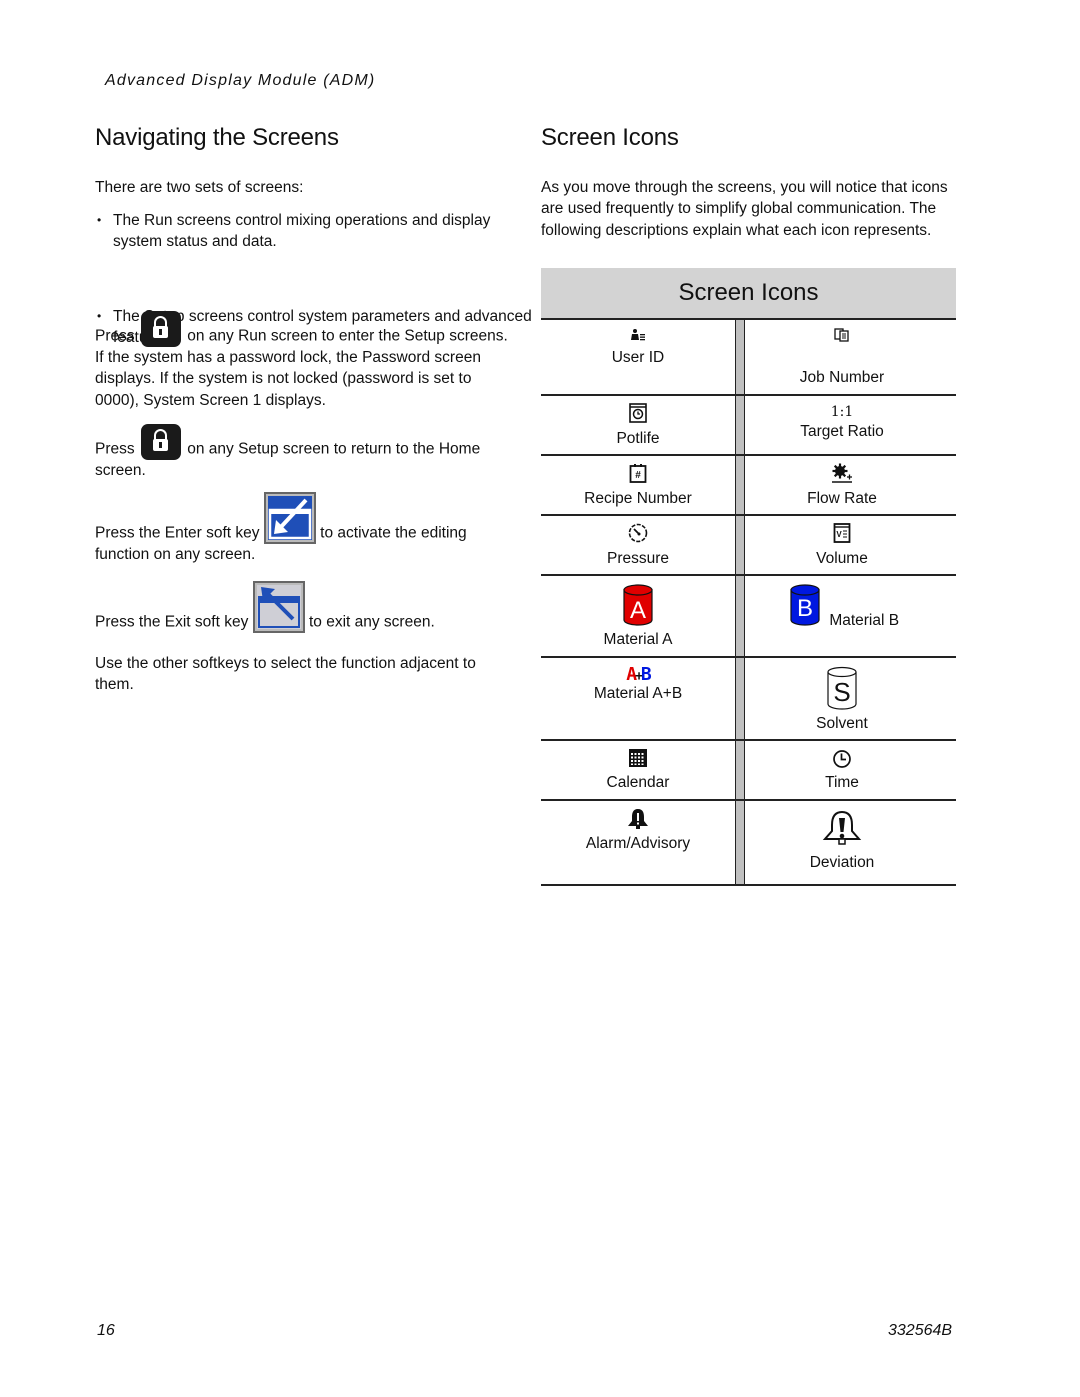 The height and width of the screenshot is (1397, 1080). I want to click on icon-cell-solvent: S Solvent, so click(842, 698).